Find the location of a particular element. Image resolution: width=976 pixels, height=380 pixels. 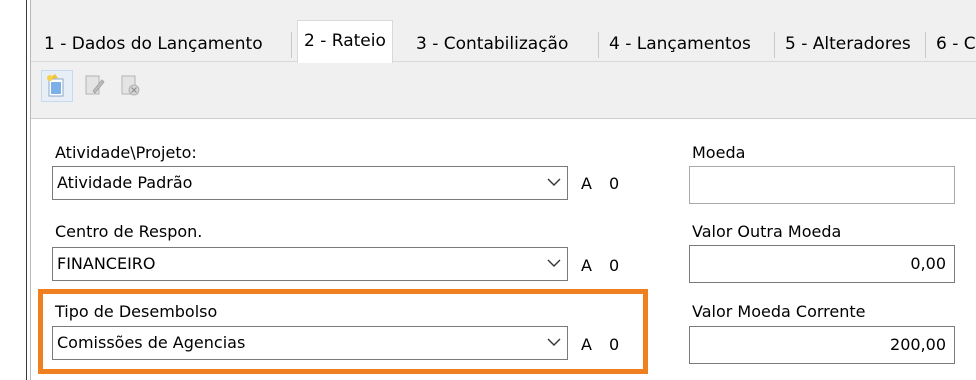

tab-alteradores: 5 - Alteradores is located at coordinates (848, 44).